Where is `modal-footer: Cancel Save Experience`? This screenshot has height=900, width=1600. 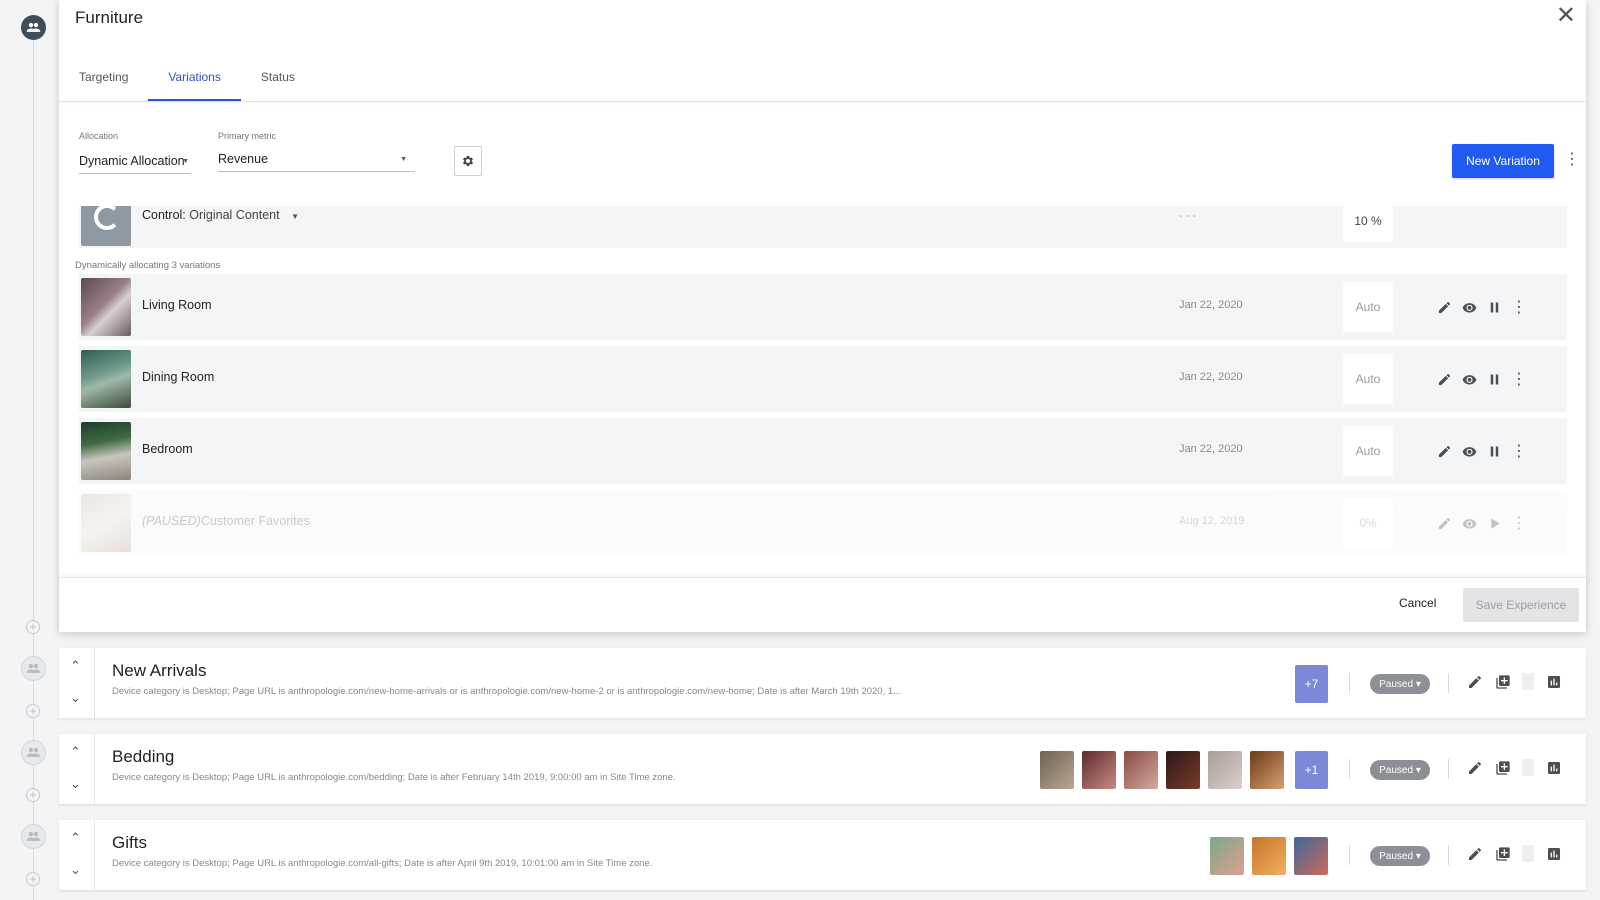 modal-footer: Cancel Save Experience is located at coordinates (822, 604).